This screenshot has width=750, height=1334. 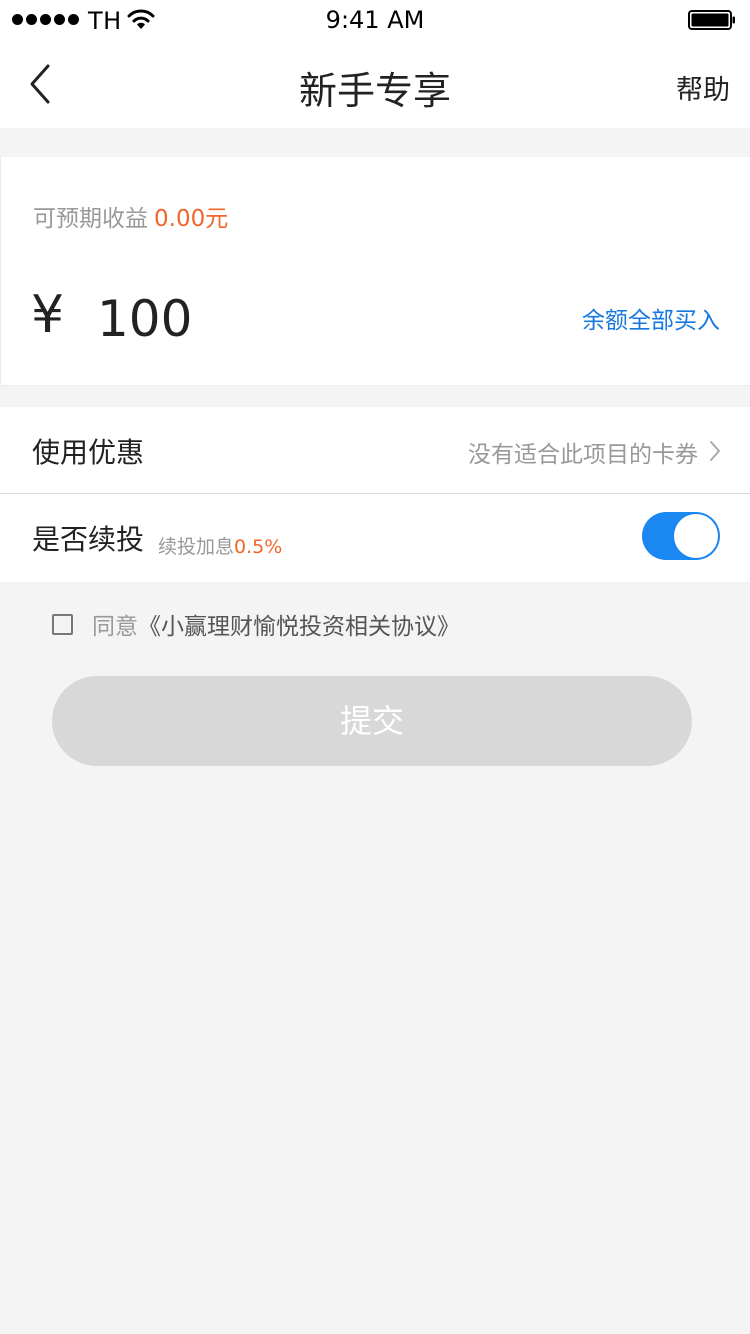 I want to click on submit-button: 提交, so click(x=372, y=721).